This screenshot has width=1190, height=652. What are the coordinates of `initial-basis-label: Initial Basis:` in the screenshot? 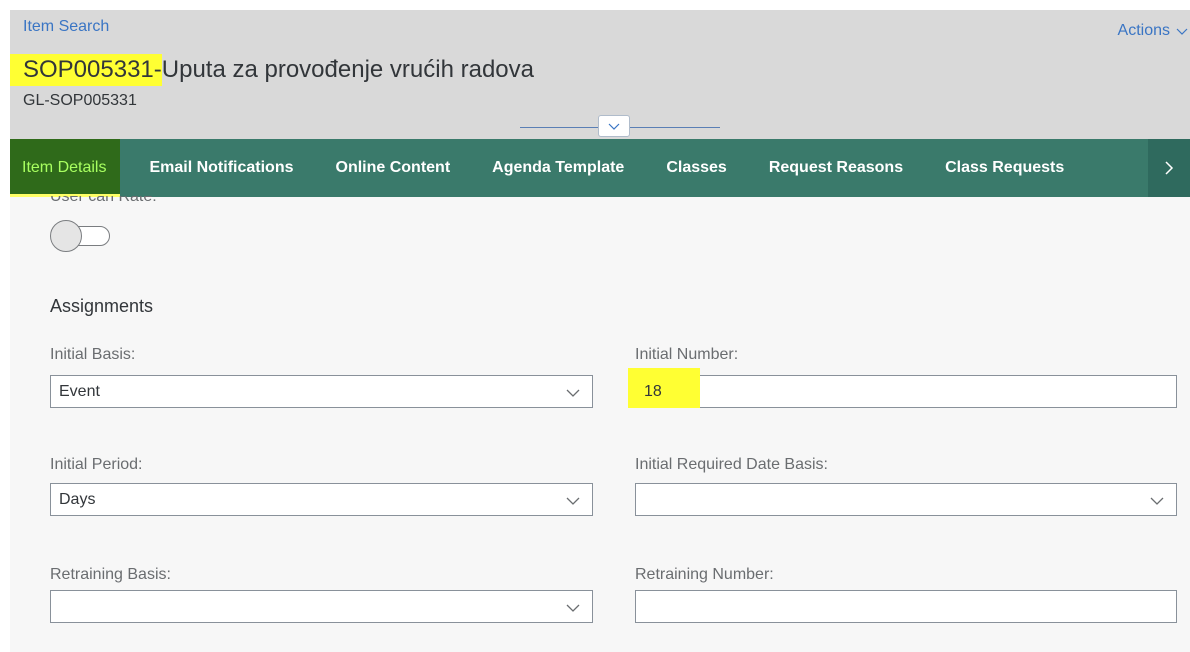 It's located at (93, 354).